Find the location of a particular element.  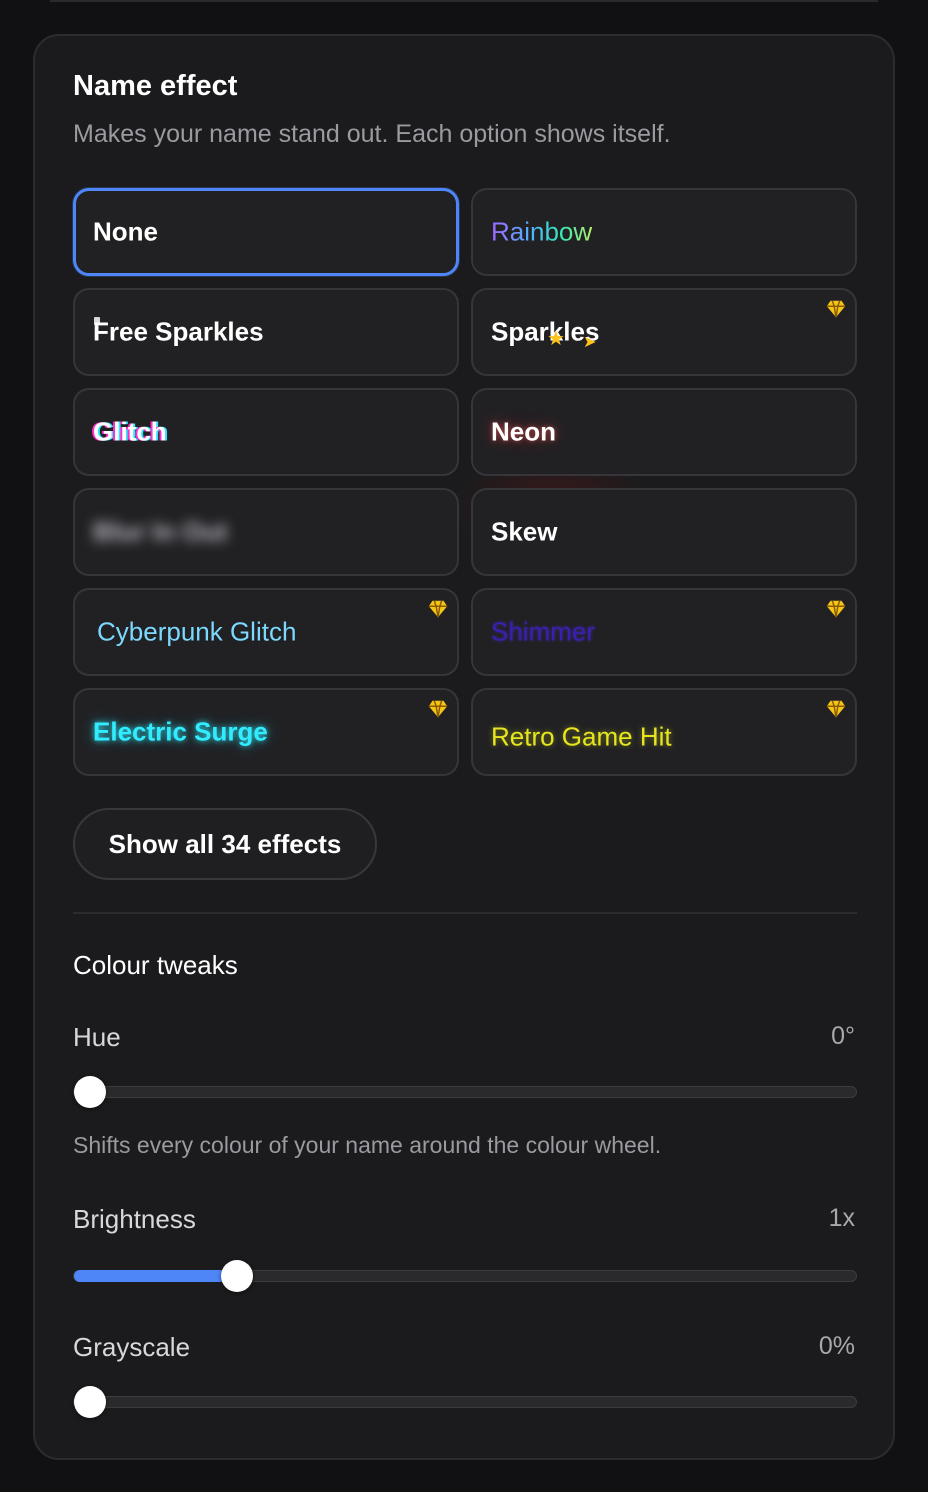

top-divider is located at coordinates (464, 1).